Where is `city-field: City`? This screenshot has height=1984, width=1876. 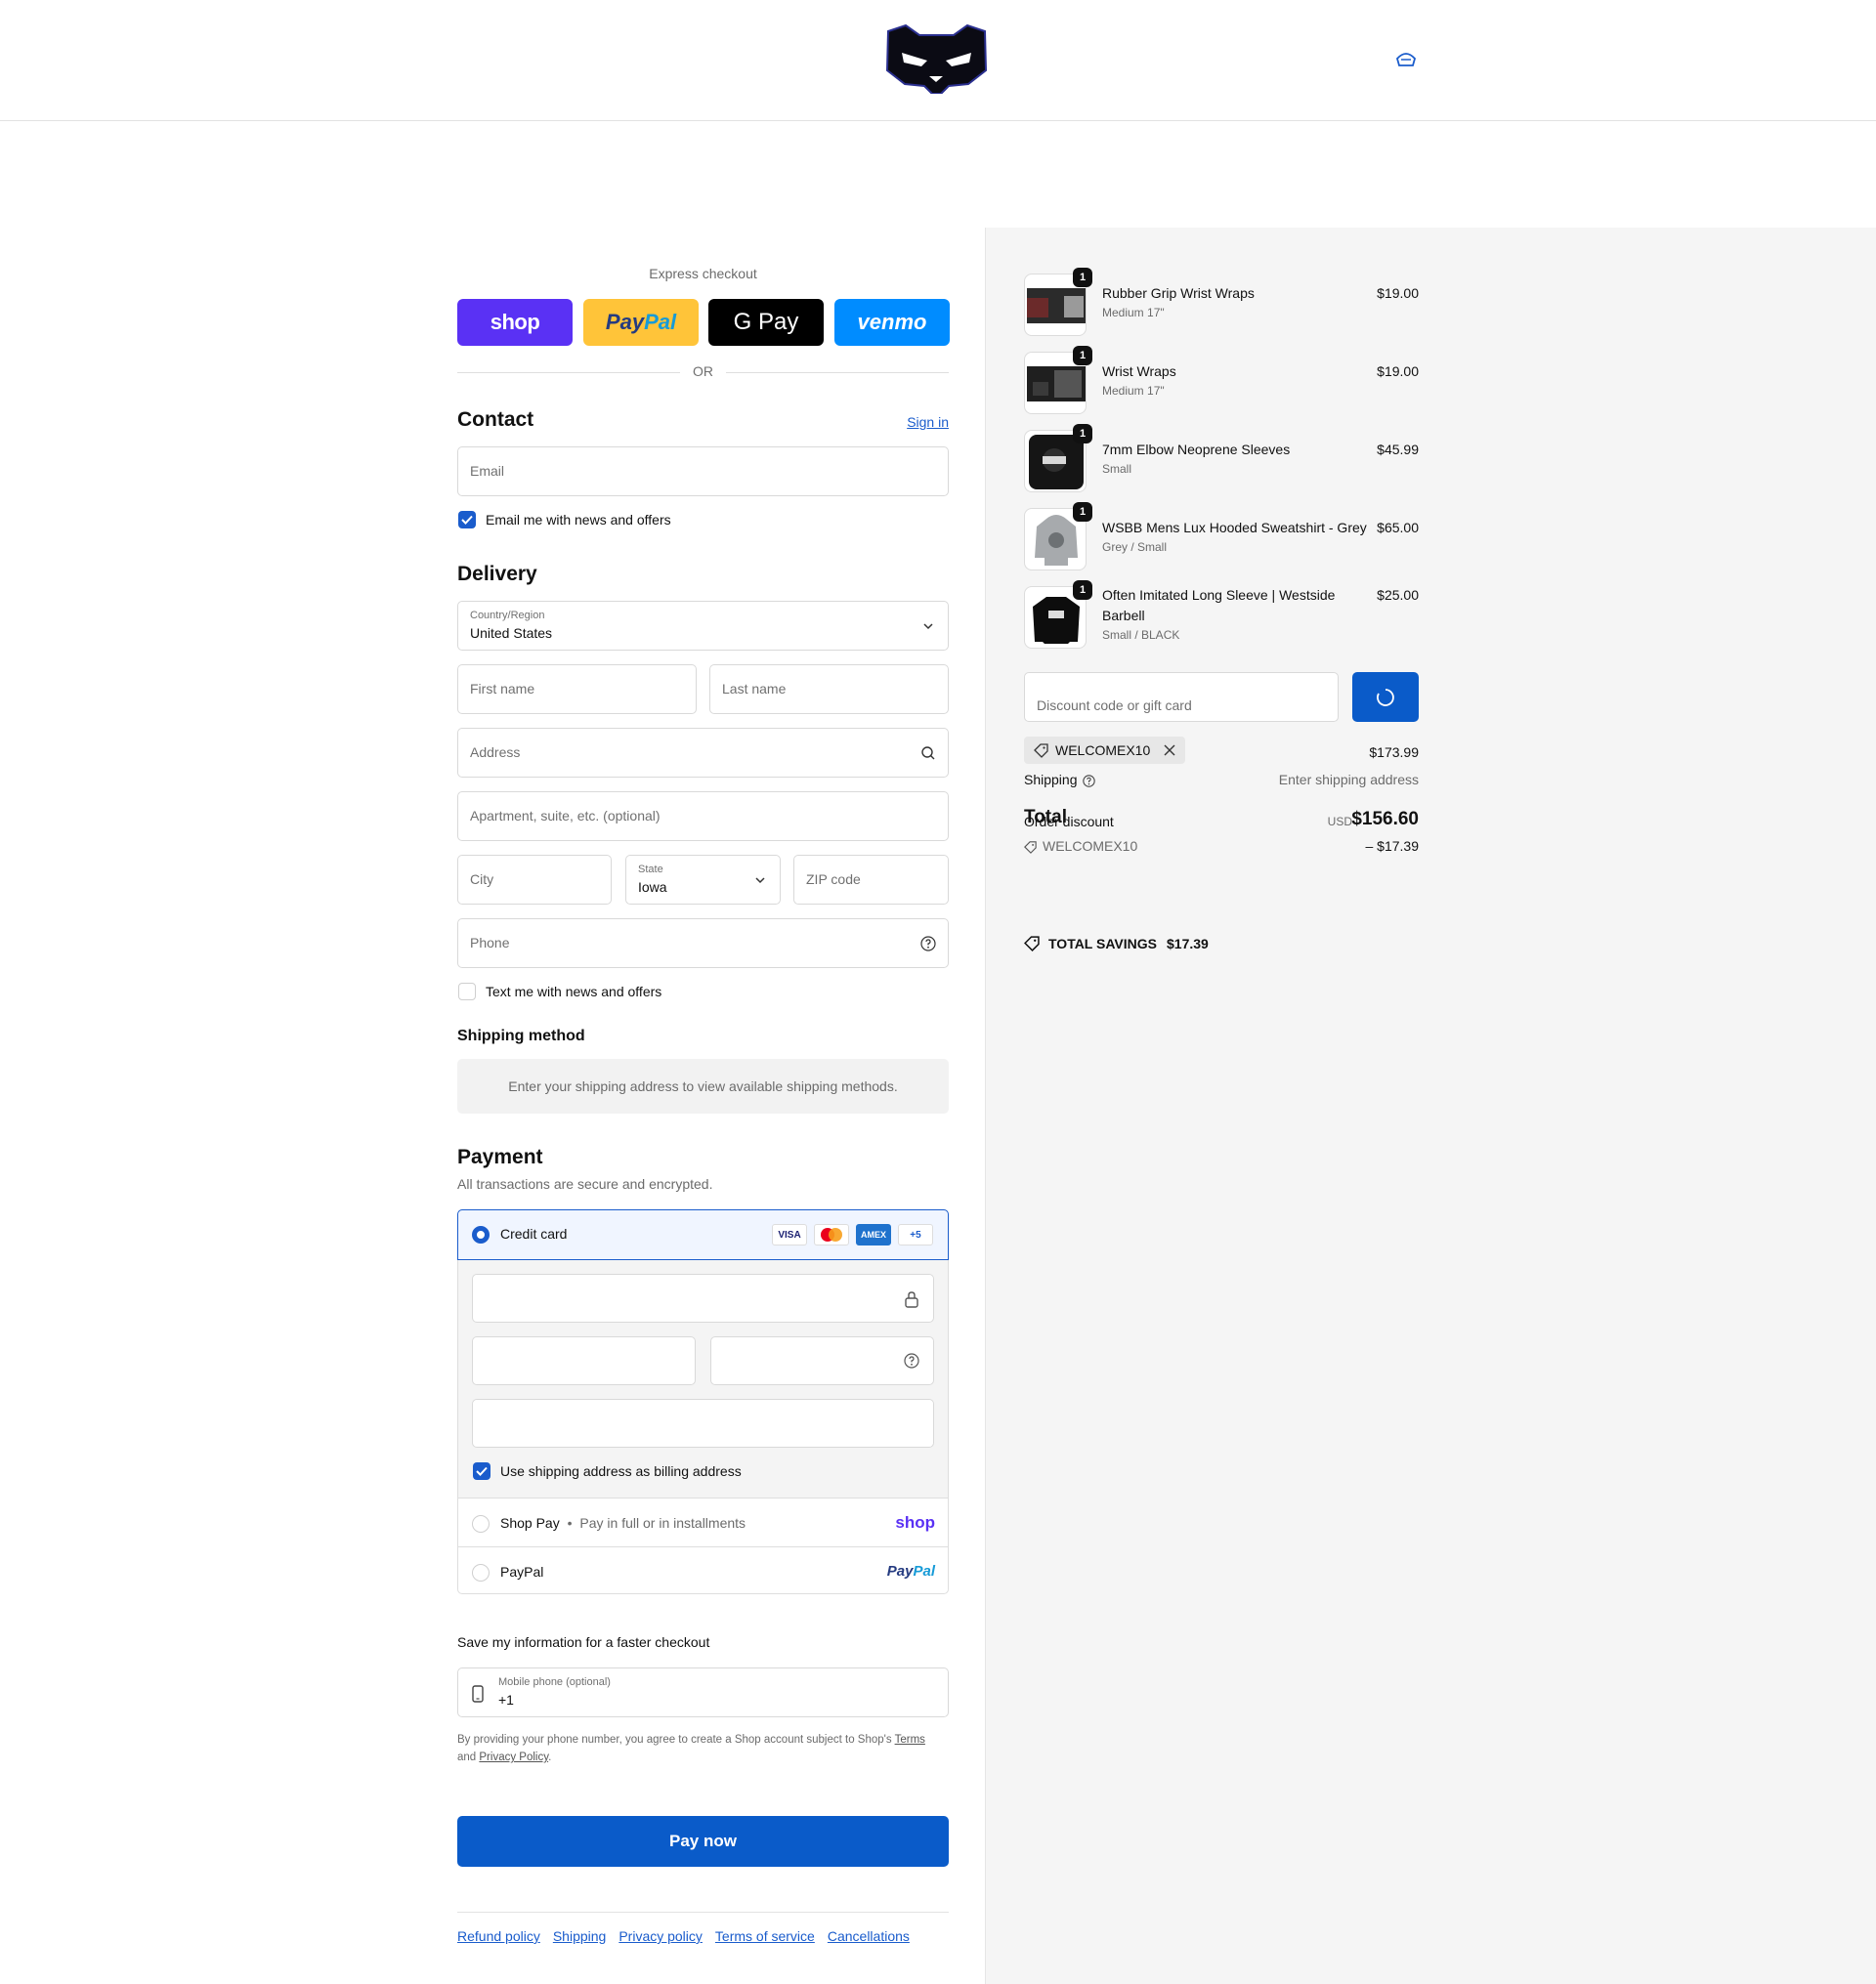 city-field: City is located at coordinates (534, 880).